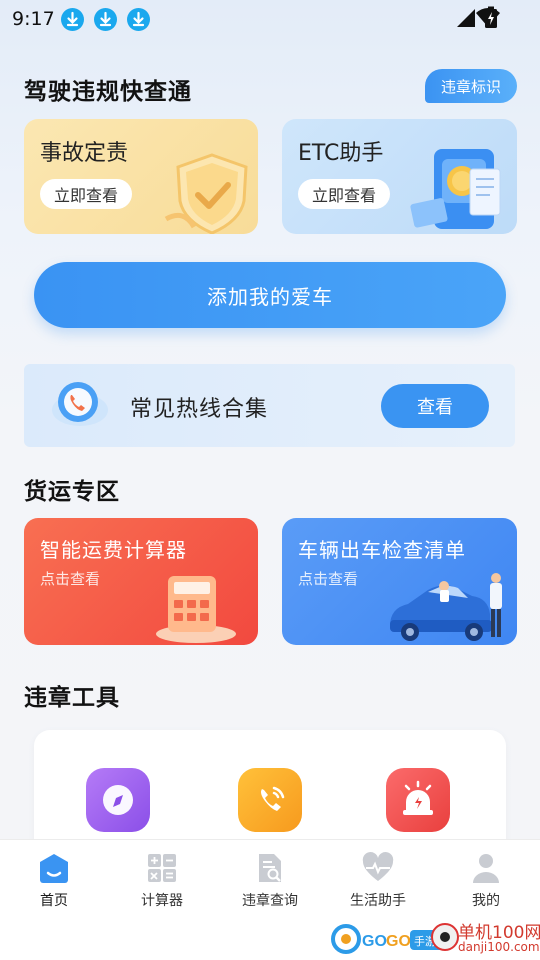  I want to click on etc-device-icon, so click(455, 189).